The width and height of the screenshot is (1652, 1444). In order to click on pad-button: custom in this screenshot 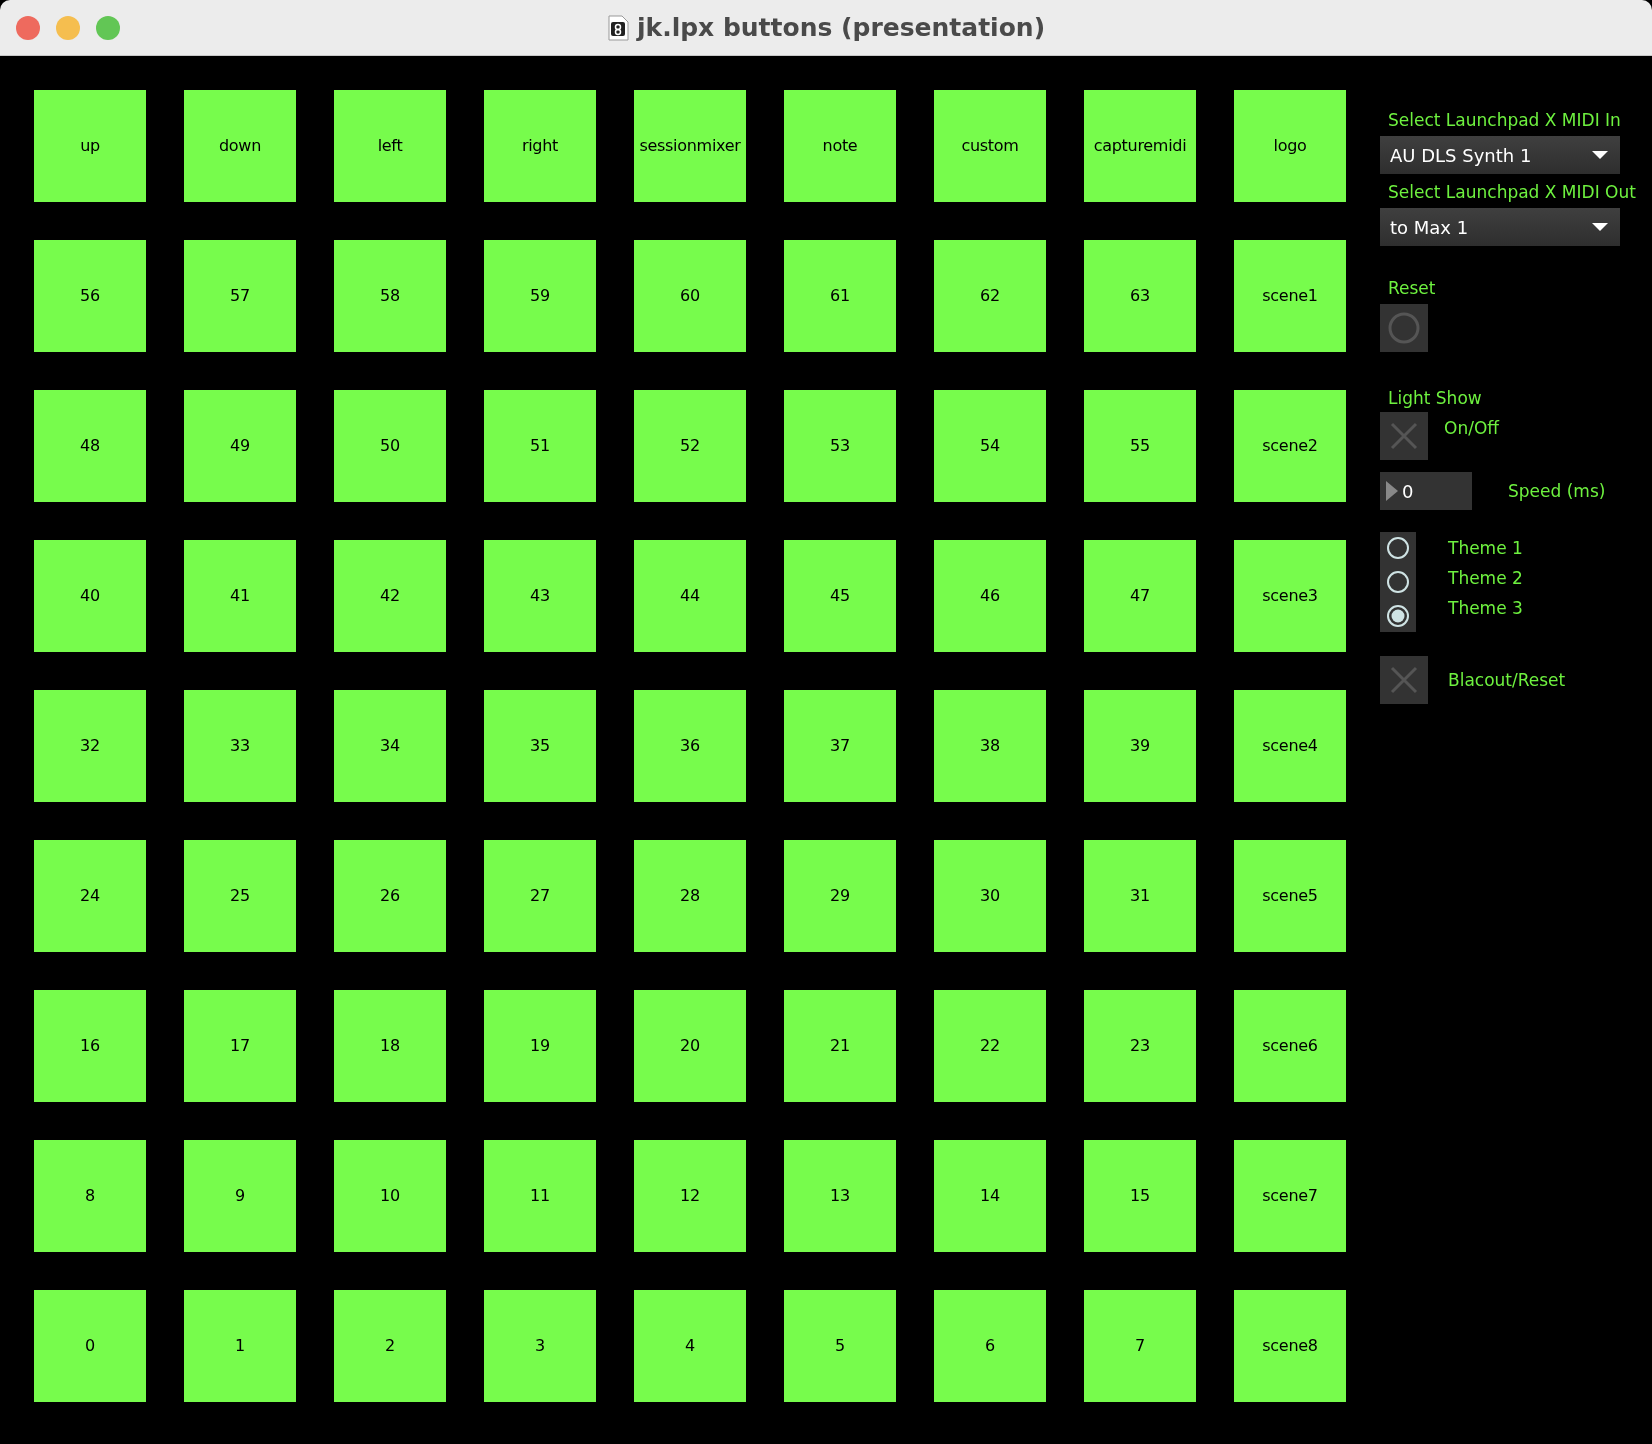, I will do `click(990, 146)`.